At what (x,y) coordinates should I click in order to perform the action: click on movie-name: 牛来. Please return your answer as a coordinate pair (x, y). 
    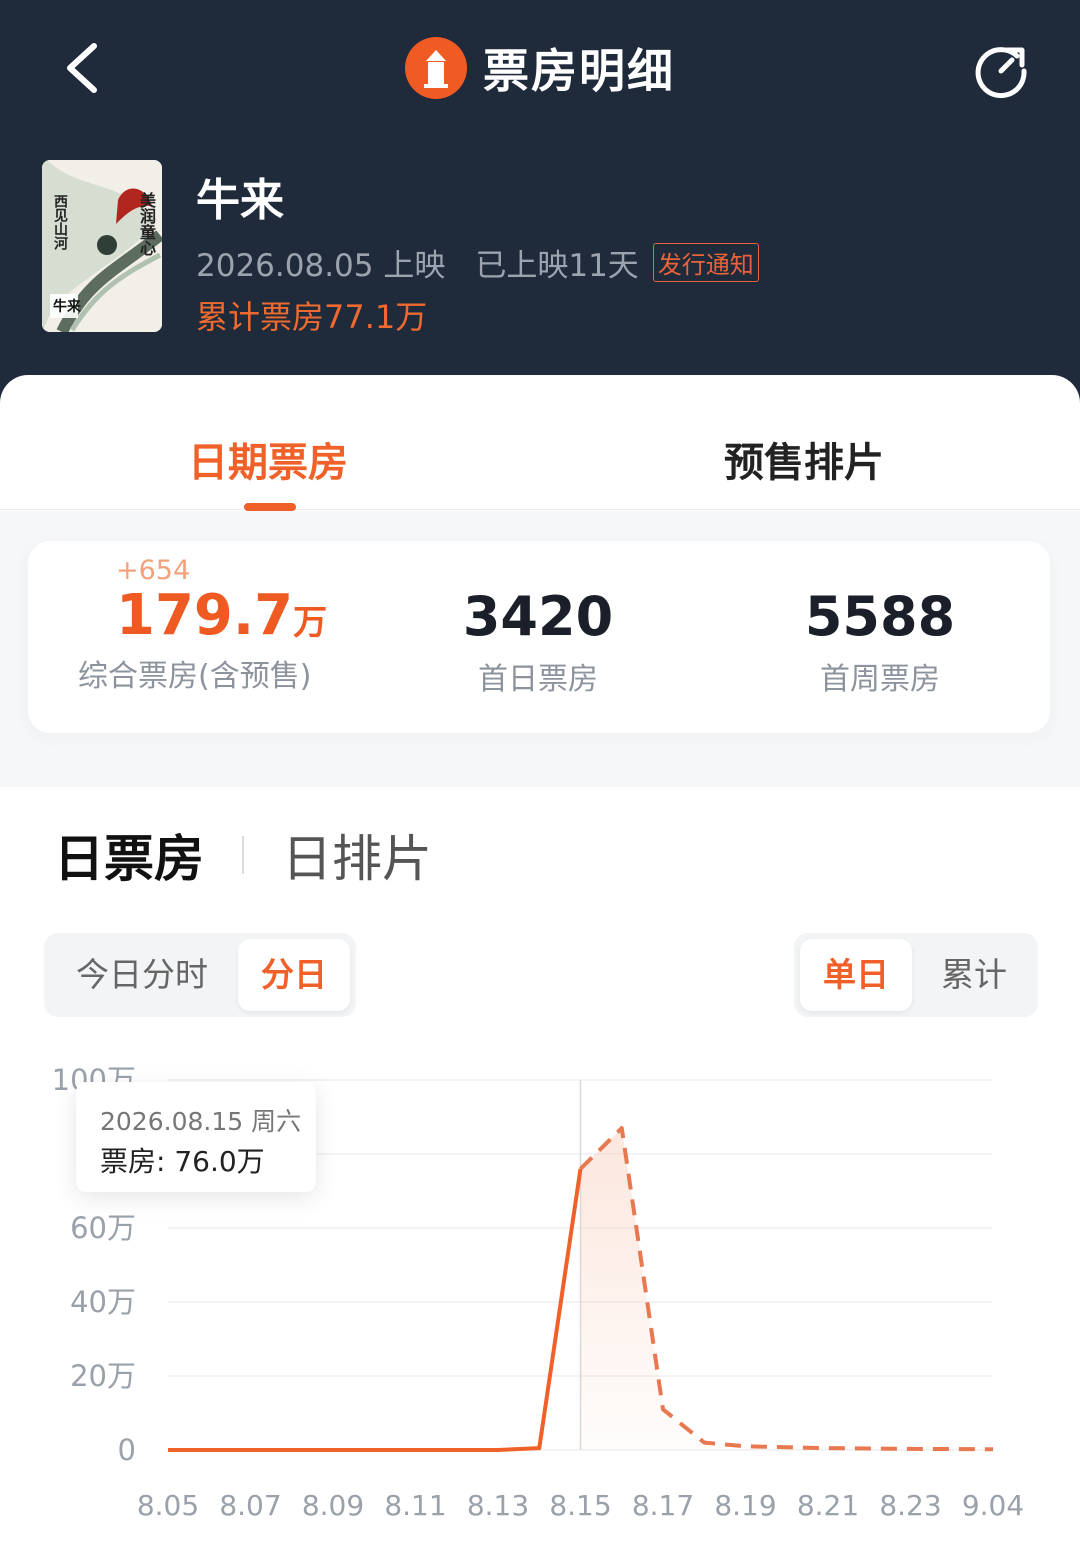
    Looking at the image, I should click on (240, 200).